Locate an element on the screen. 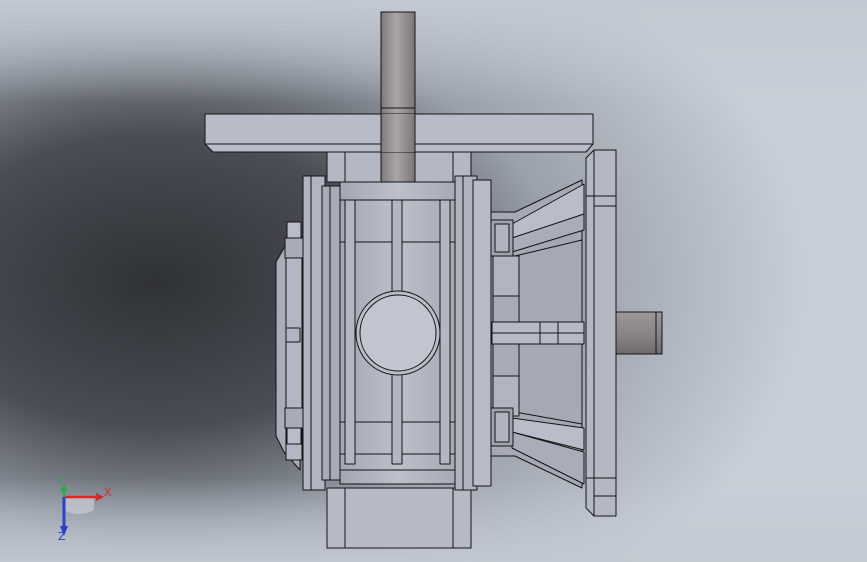  bolt-bottom-left is located at coordinates (294, 418).